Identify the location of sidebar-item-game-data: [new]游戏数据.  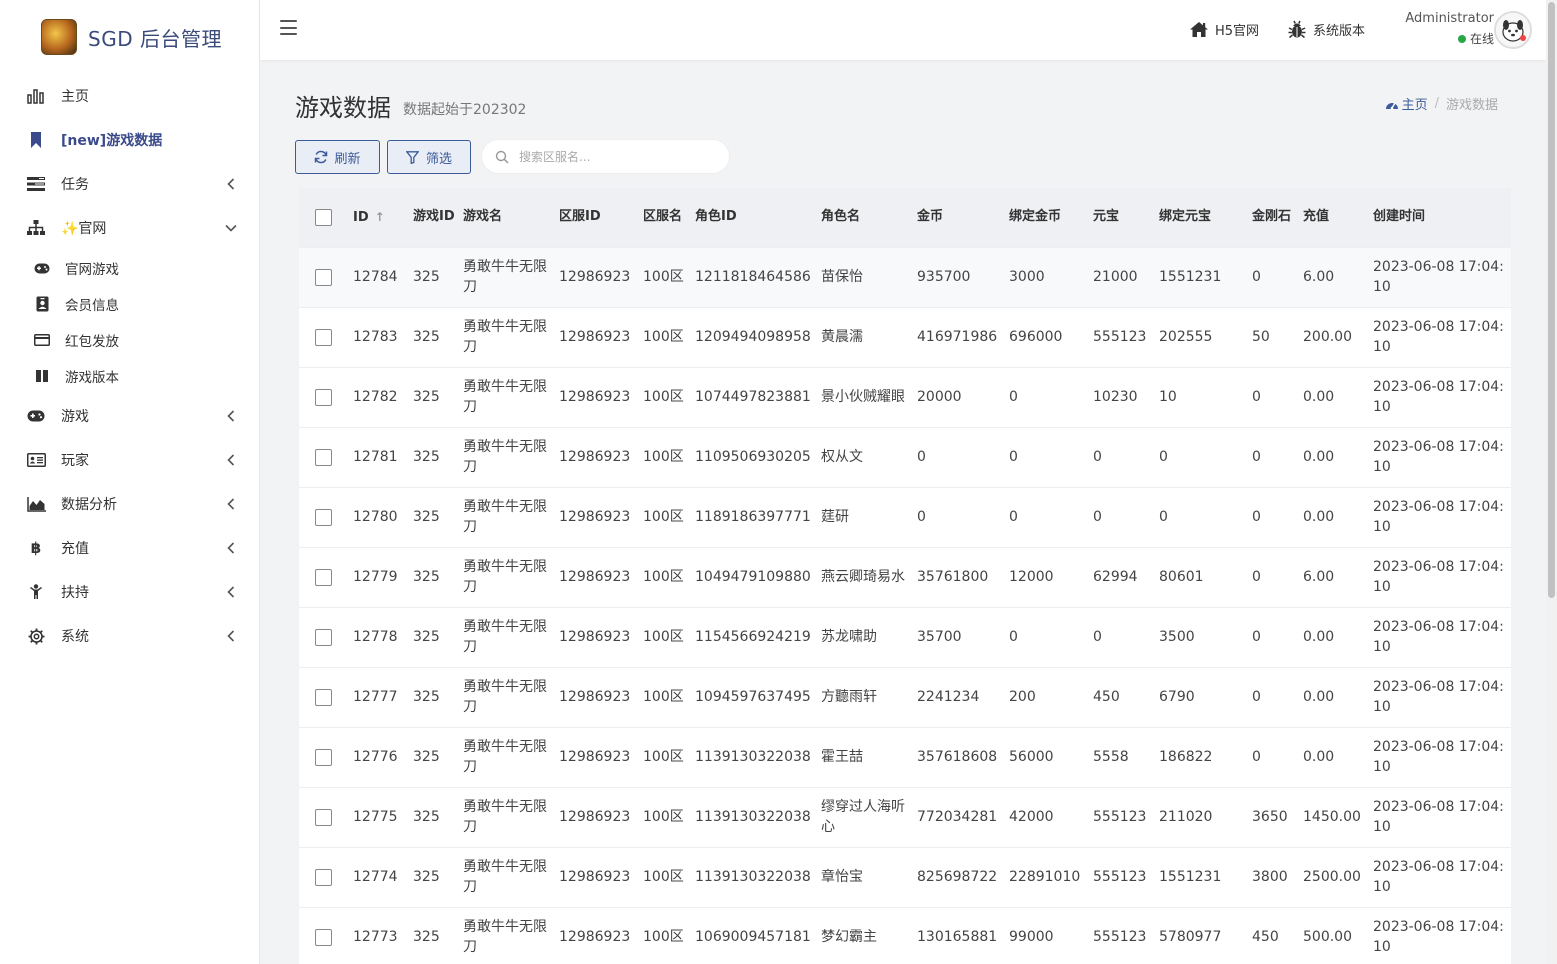
(129, 140).